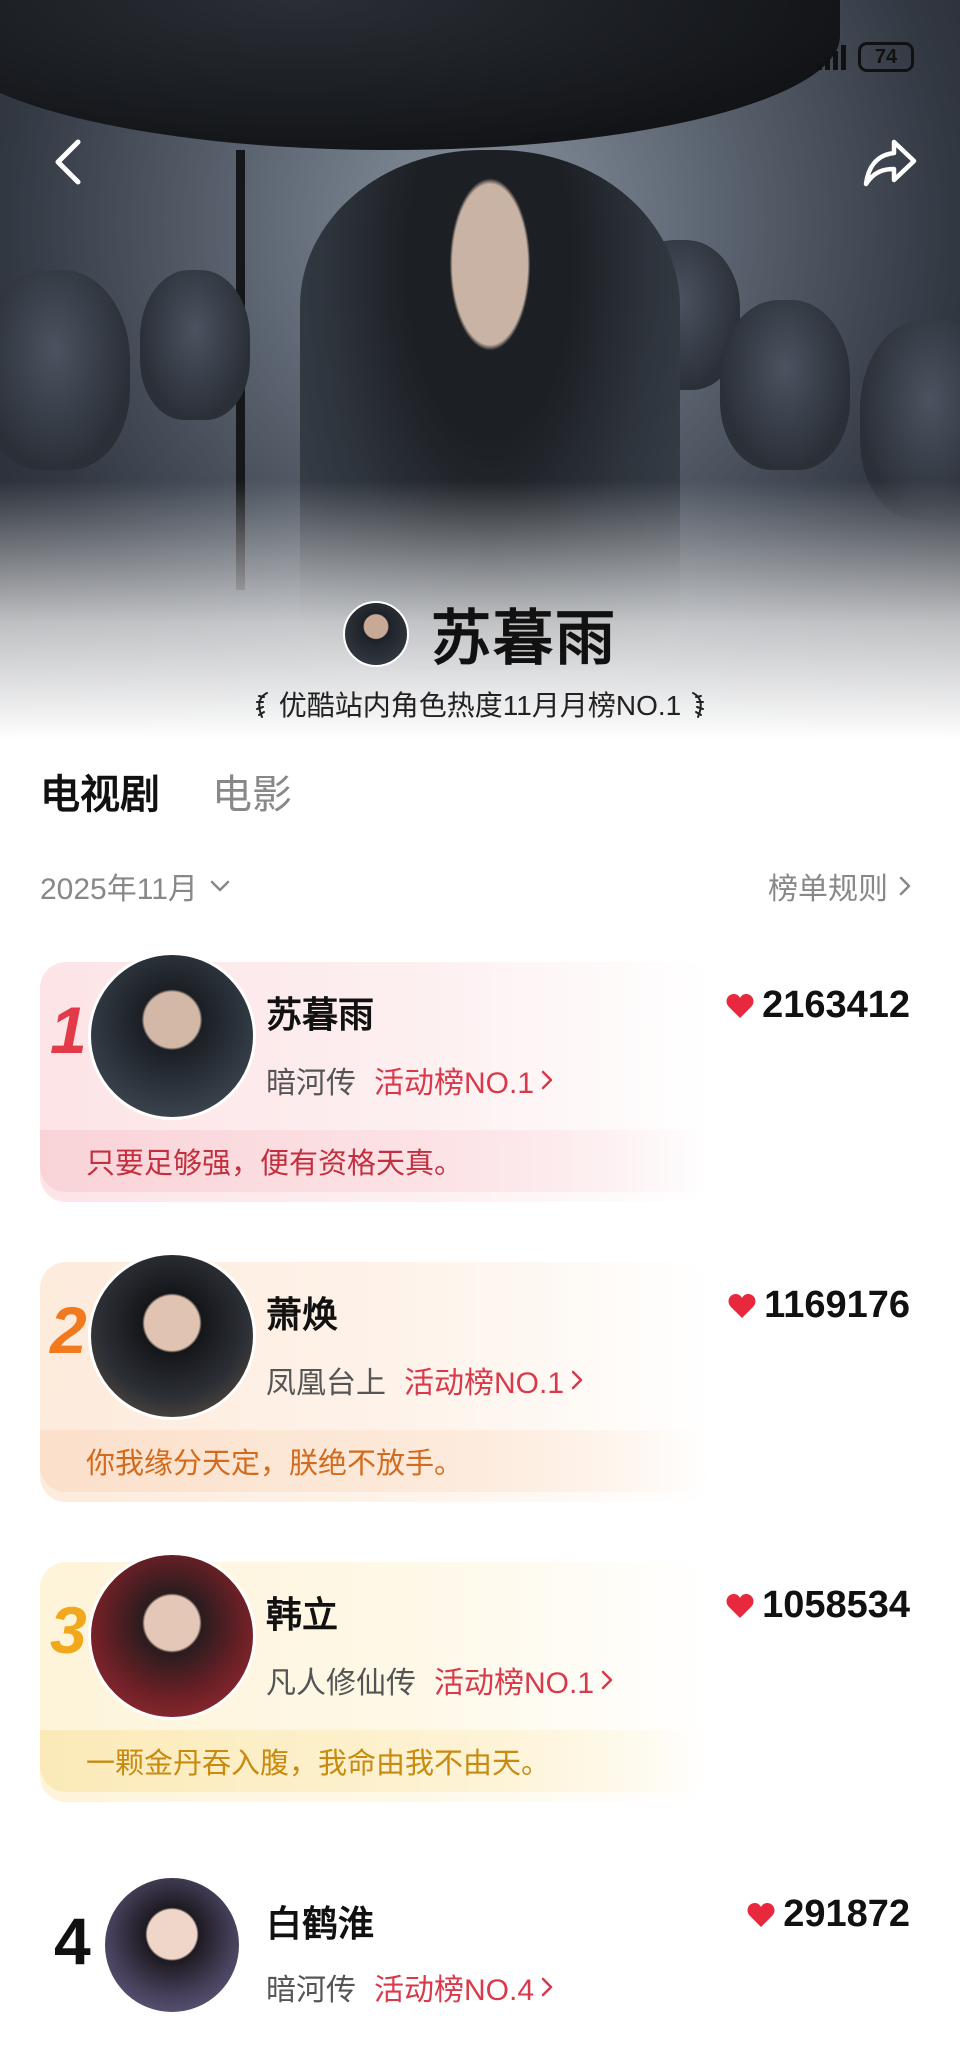 The width and height of the screenshot is (960, 2066). Describe the element at coordinates (68, 1630) in the screenshot. I see `rank-number: 3` at that location.